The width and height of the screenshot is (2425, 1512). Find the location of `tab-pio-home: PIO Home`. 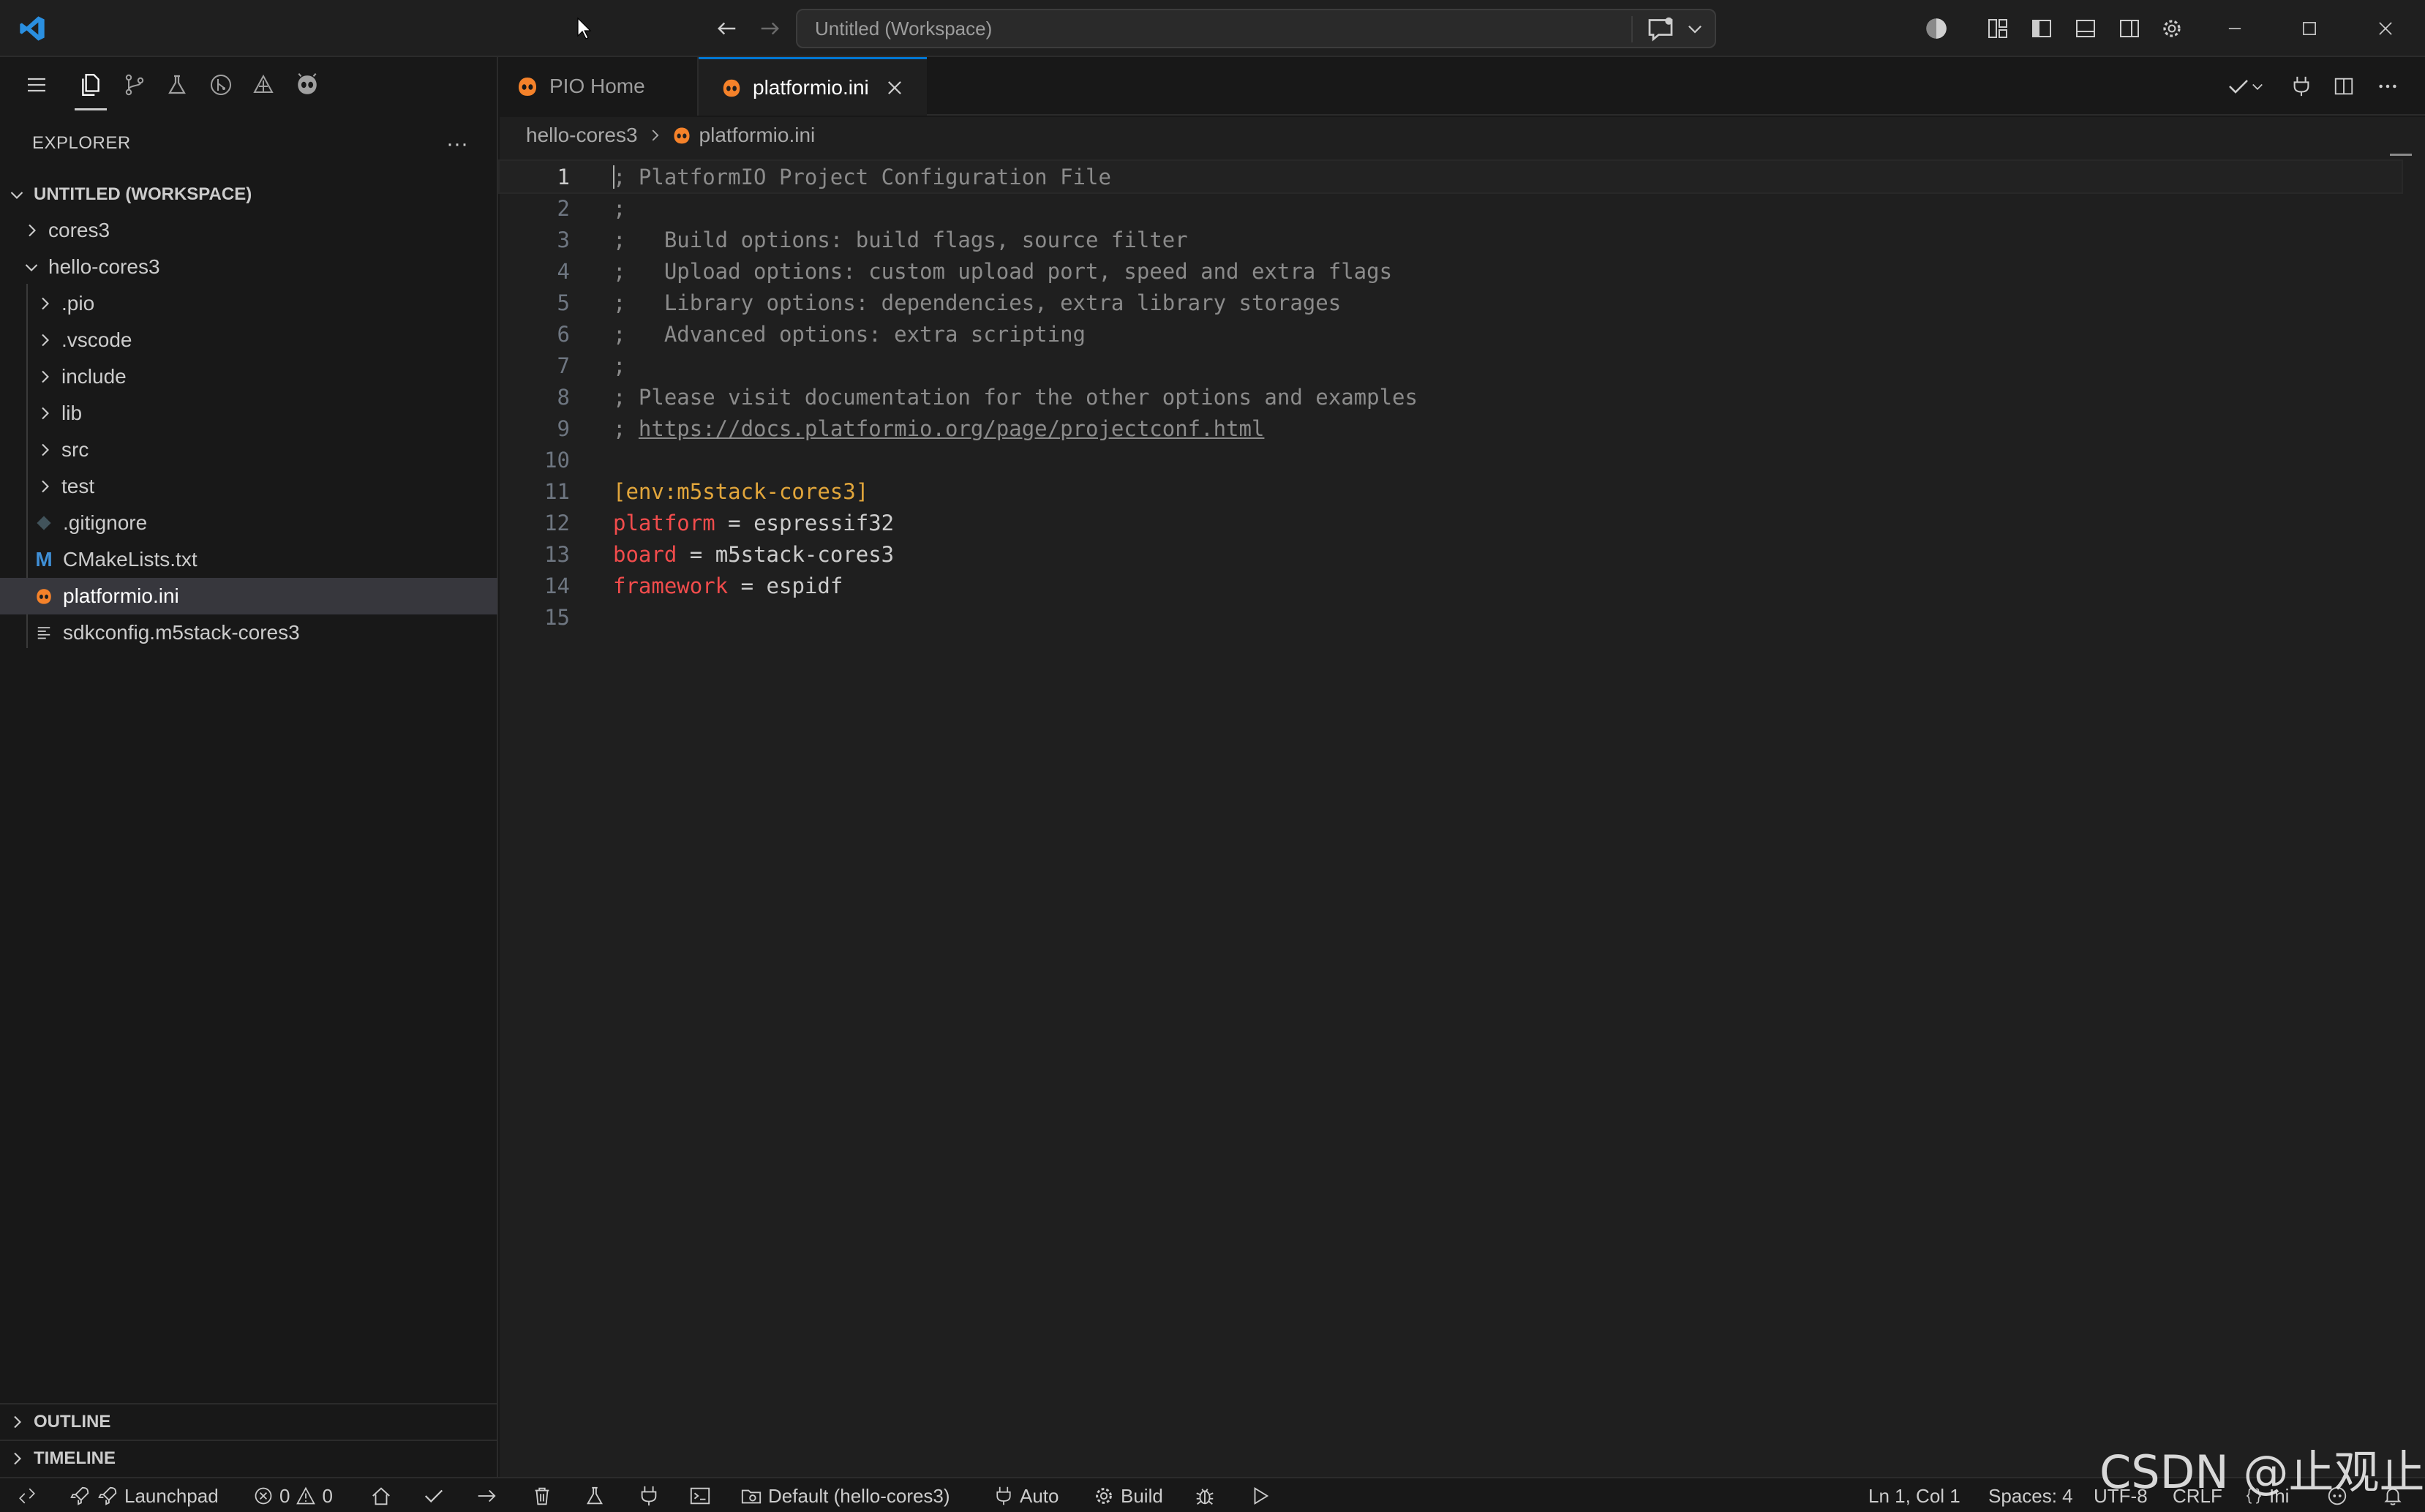

tab-pio-home: PIO Home is located at coordinates (599, 86).